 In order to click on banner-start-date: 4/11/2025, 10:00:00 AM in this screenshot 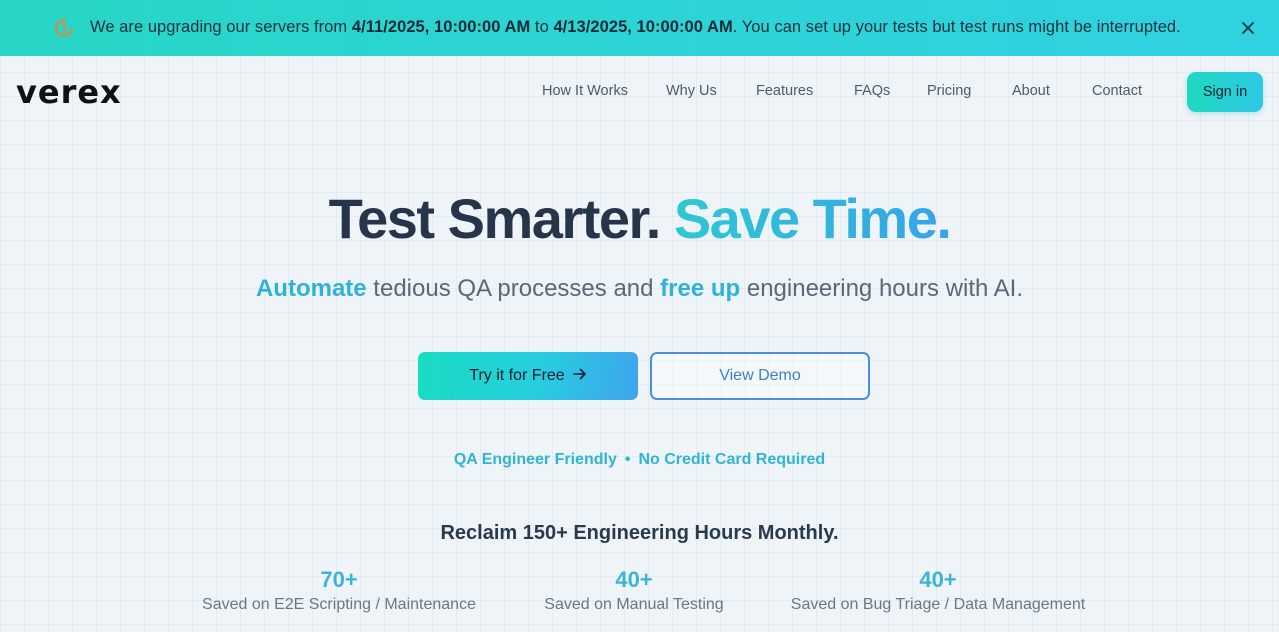, I will do `click(441, 27)`.